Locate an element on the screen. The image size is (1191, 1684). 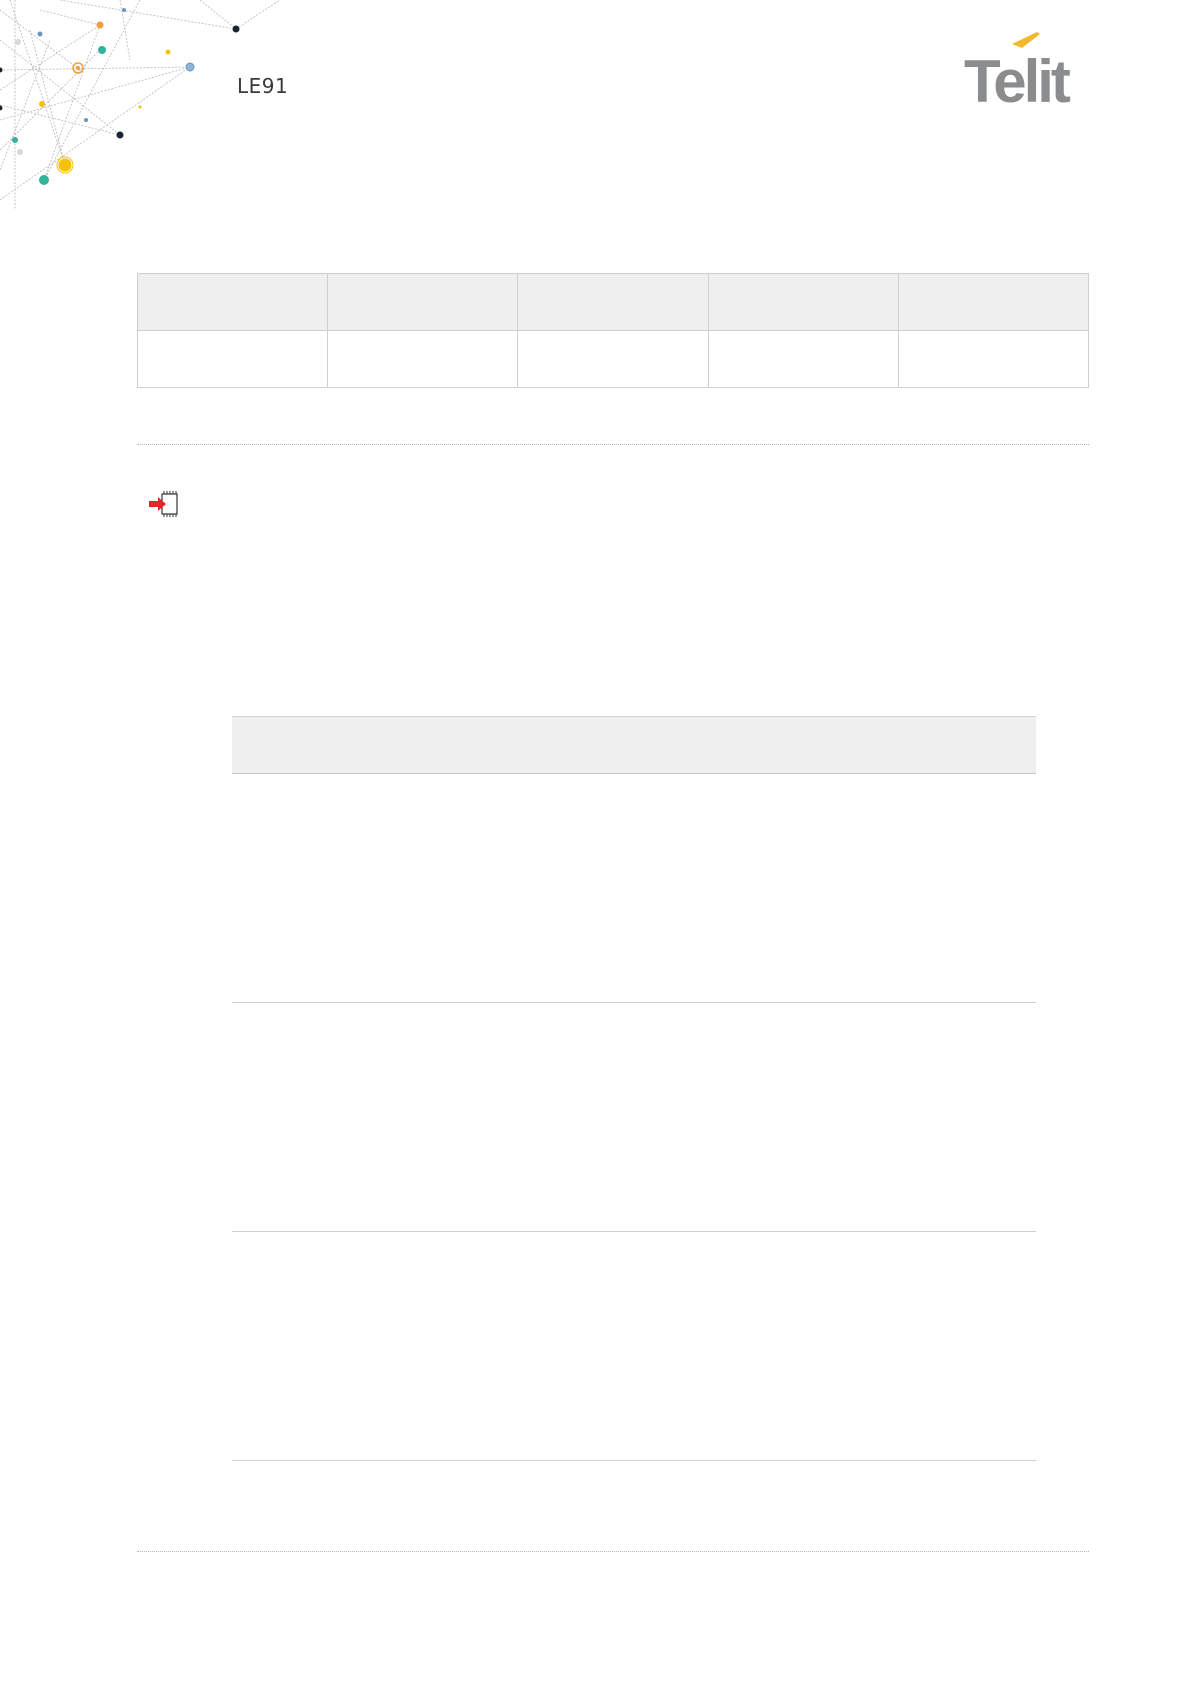
svg-text: Telit is located at coordinates (1017, 78).